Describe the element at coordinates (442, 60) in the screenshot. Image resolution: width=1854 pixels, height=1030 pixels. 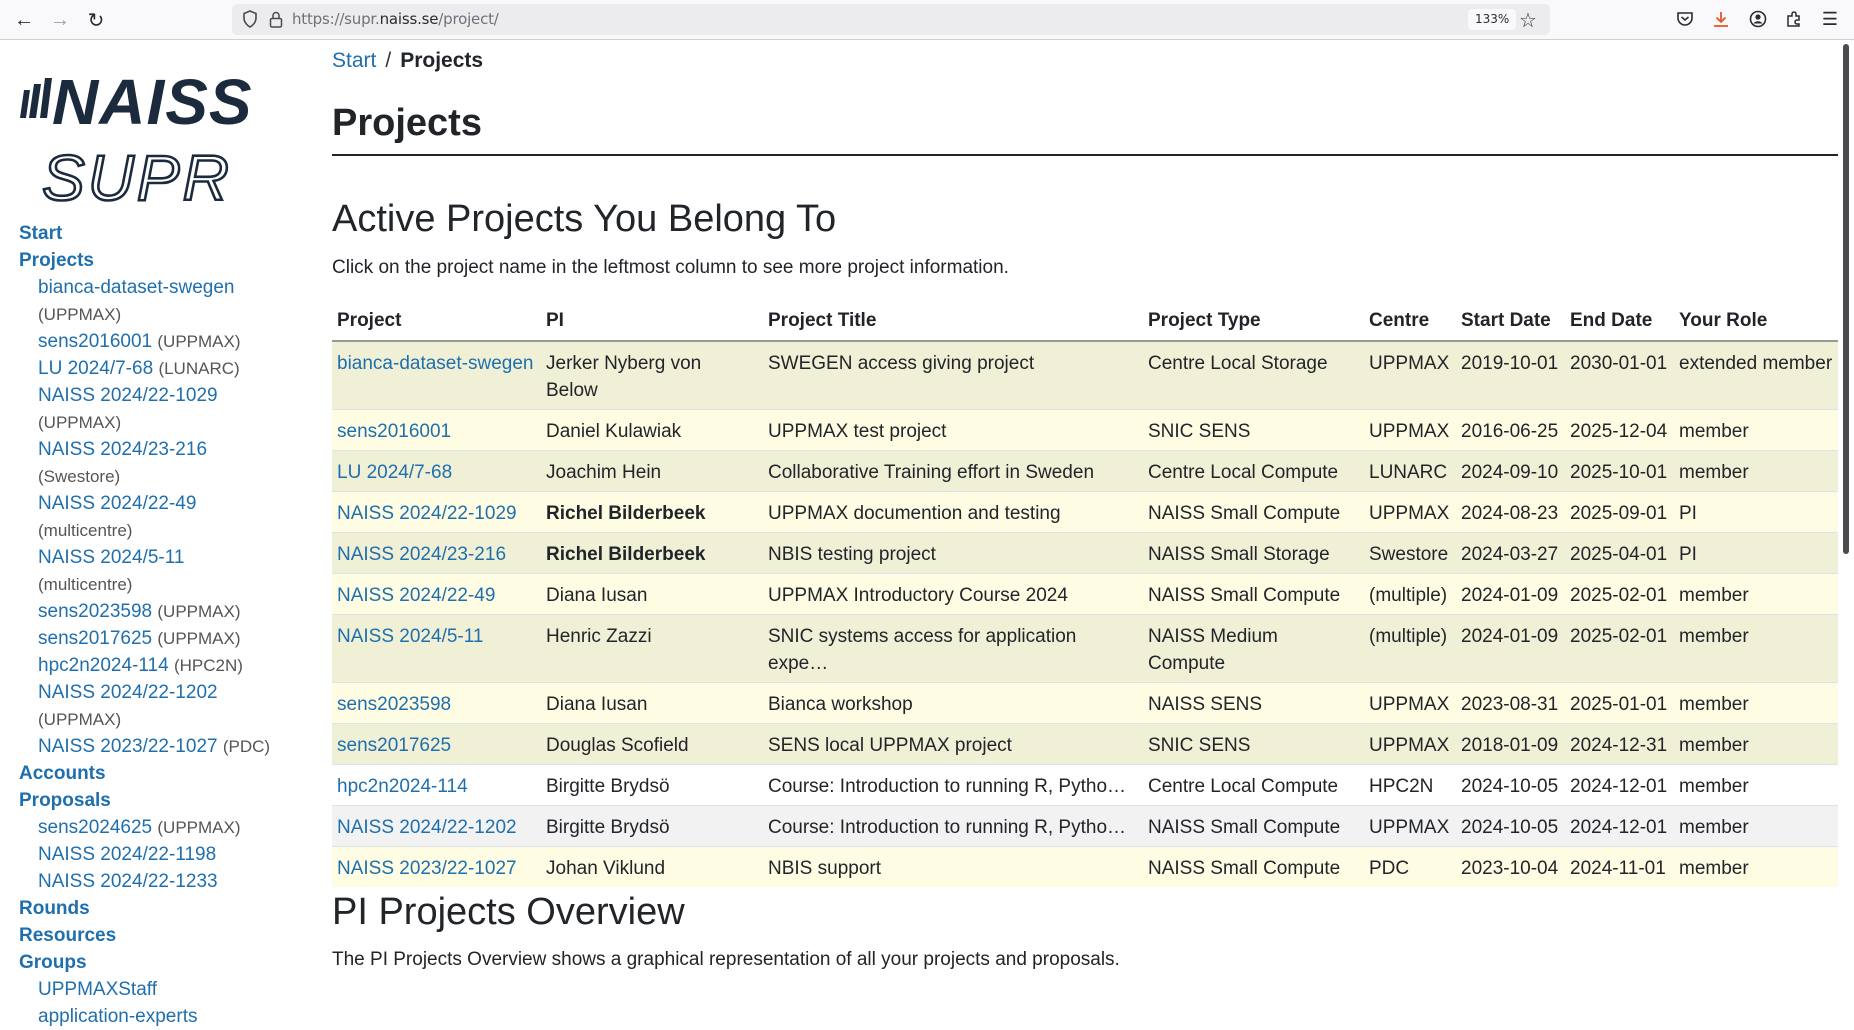
I see `breadcrumb-current: Projects` at that location.